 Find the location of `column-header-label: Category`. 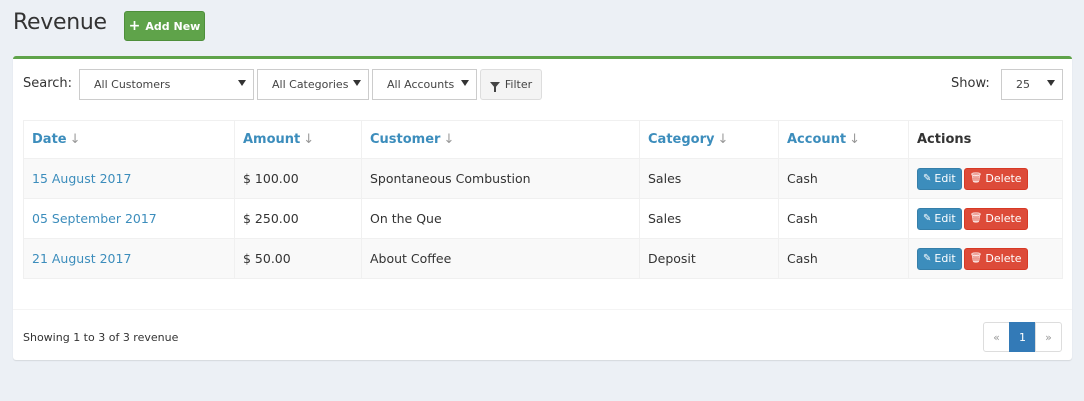

column-header-label: Category is located at coordinates (681, 139).